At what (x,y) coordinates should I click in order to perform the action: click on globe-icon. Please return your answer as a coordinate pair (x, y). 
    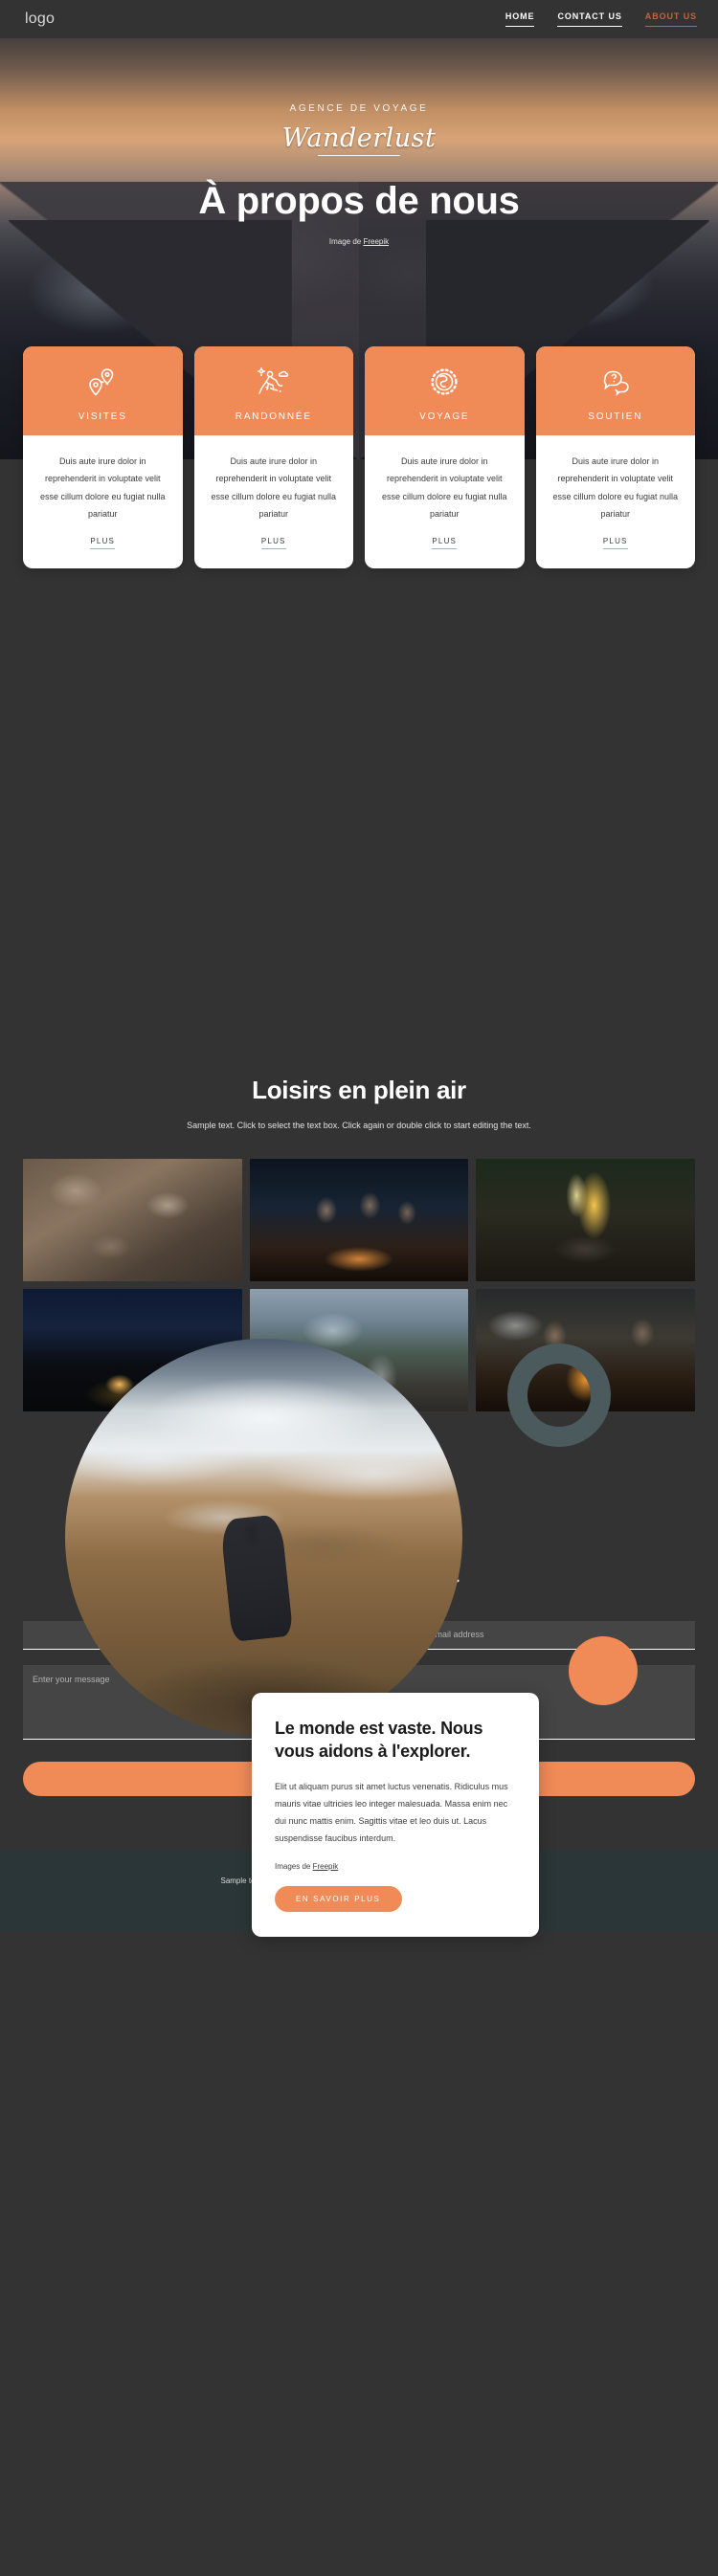
    Looking at the image, I should click on (444, 382).